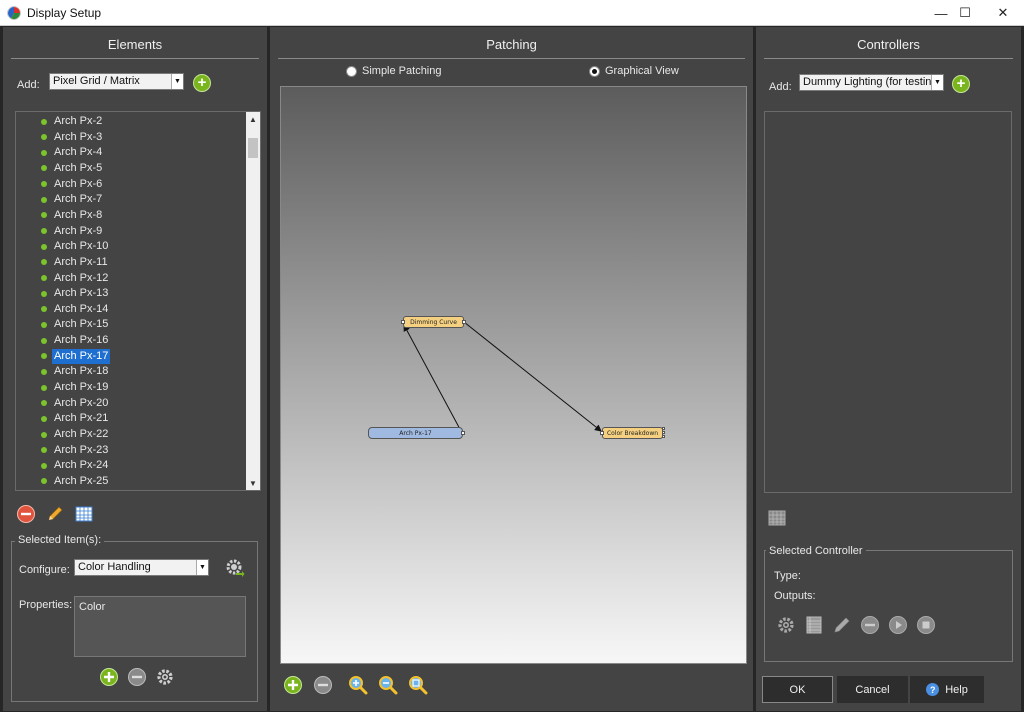  What do you see at coordinates (842, 625) in the screenshot?
I see `rename-controller-button` at bounding box center [842, 625].